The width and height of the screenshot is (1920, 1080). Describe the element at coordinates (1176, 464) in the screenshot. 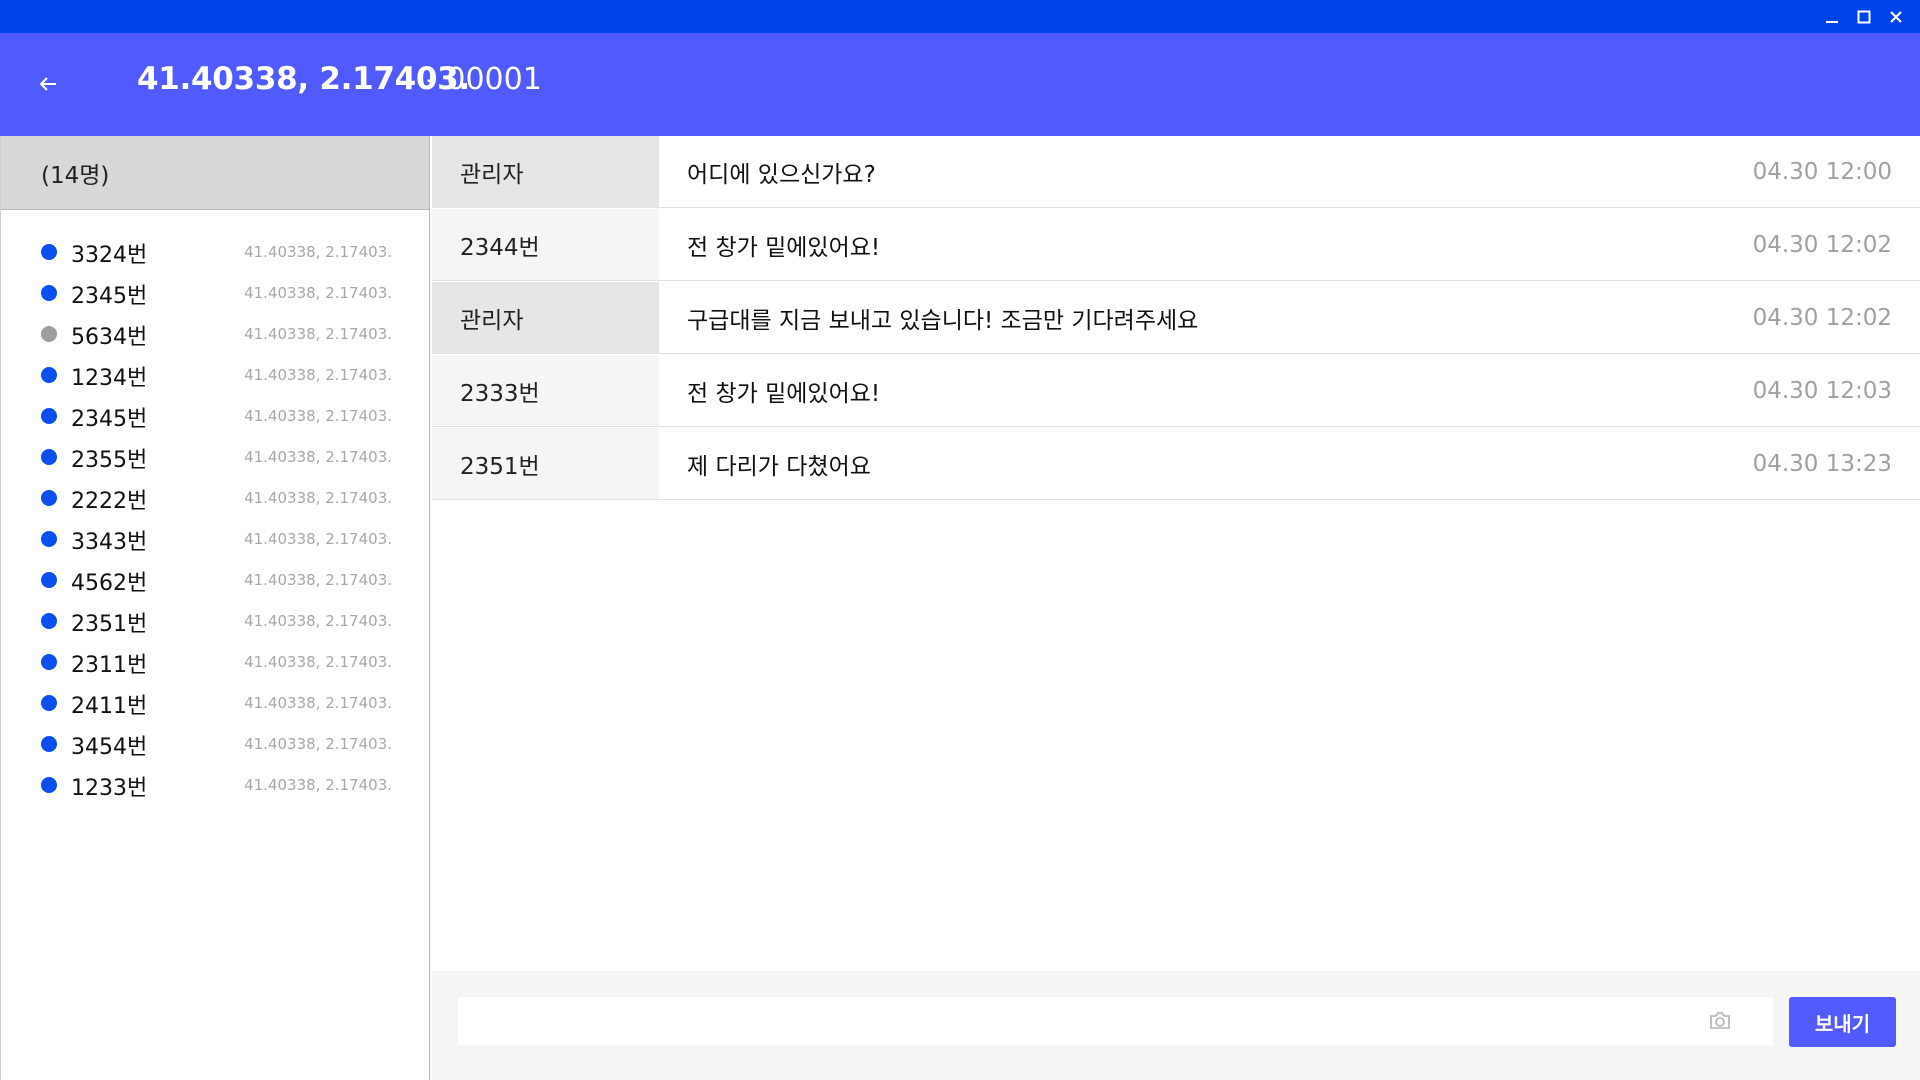

I see `message-row: 2351번 제 다리가 다쳤어요 04.30 13:23` at that location.